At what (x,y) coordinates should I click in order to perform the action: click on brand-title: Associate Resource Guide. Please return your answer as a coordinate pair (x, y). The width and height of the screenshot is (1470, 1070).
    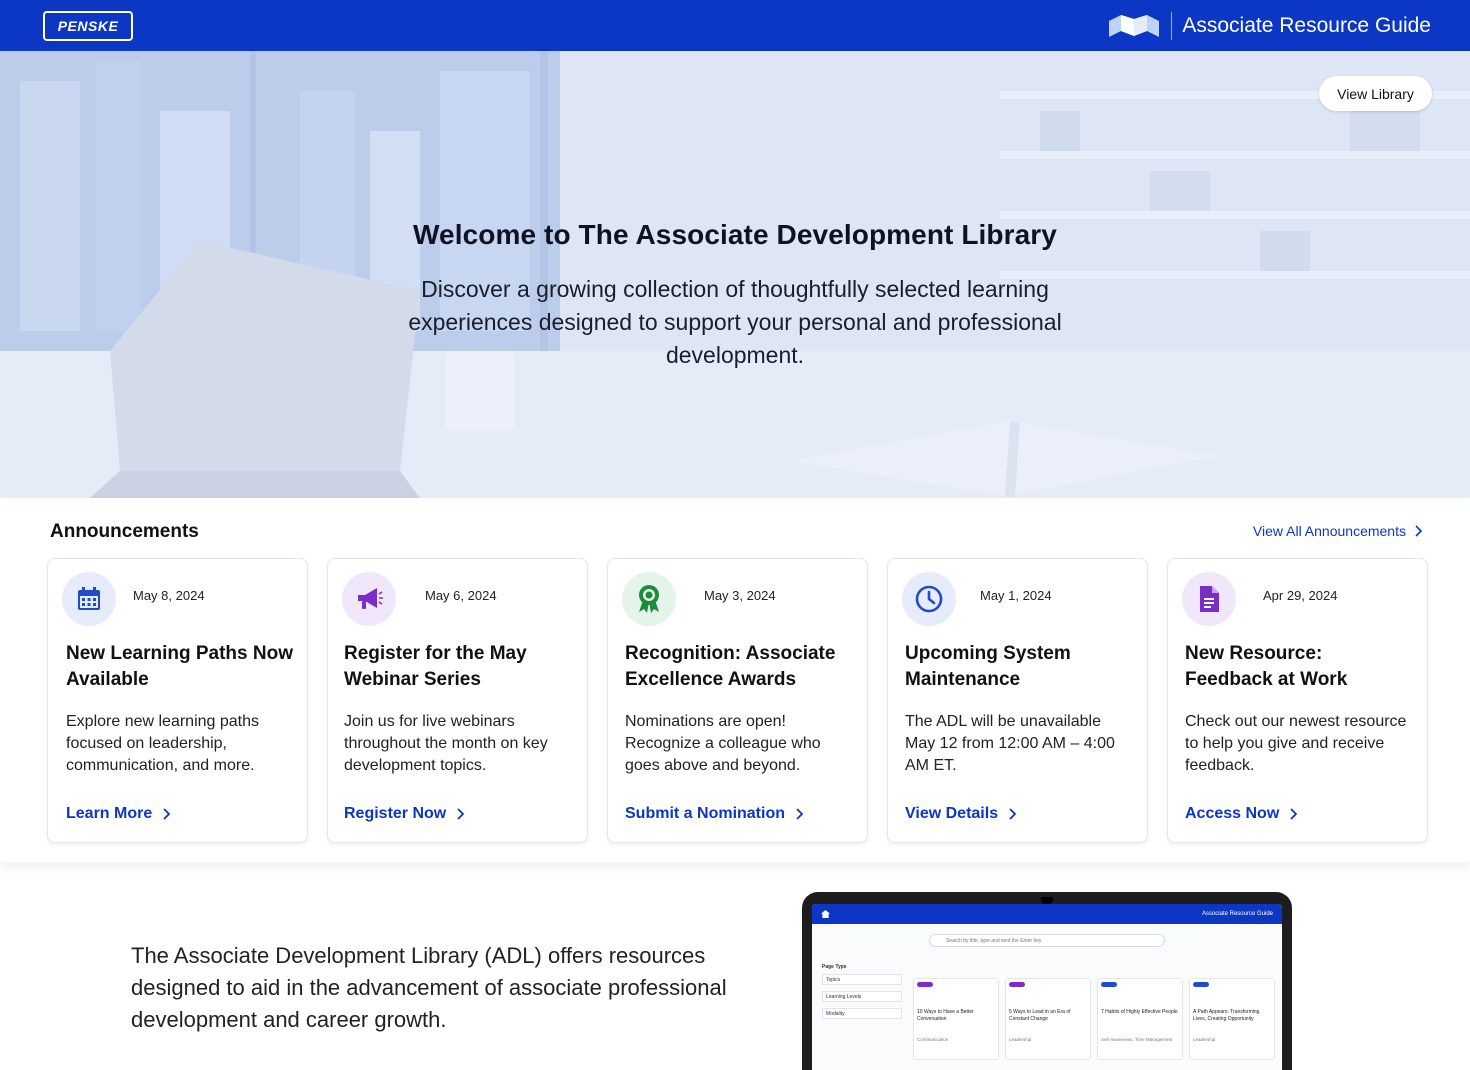
    Looking at the image, I should click on (1306, 25).